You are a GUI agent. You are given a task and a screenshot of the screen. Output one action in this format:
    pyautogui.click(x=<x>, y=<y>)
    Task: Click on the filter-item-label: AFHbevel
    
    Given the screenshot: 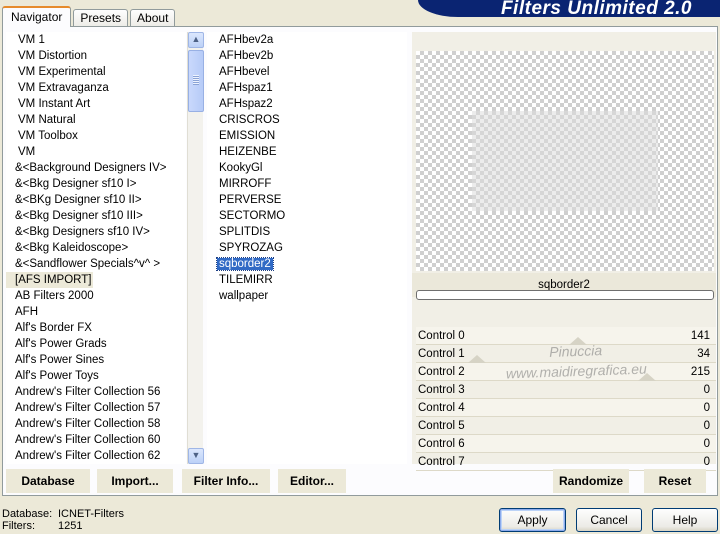 What is the action you would take?
    pyautogui.click(x=244, y=72)
    